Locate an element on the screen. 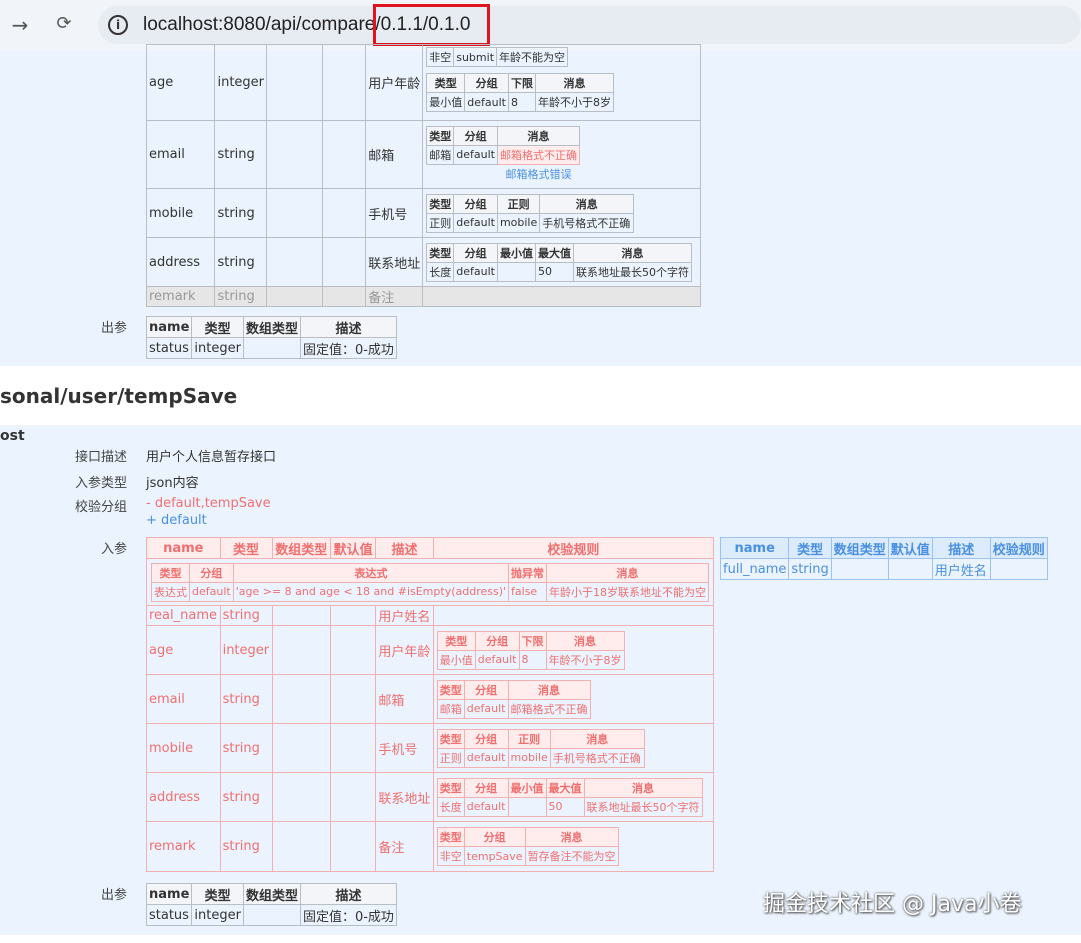 The image size is (1081, 943). highlight-box is located at coordinates (431, 25).